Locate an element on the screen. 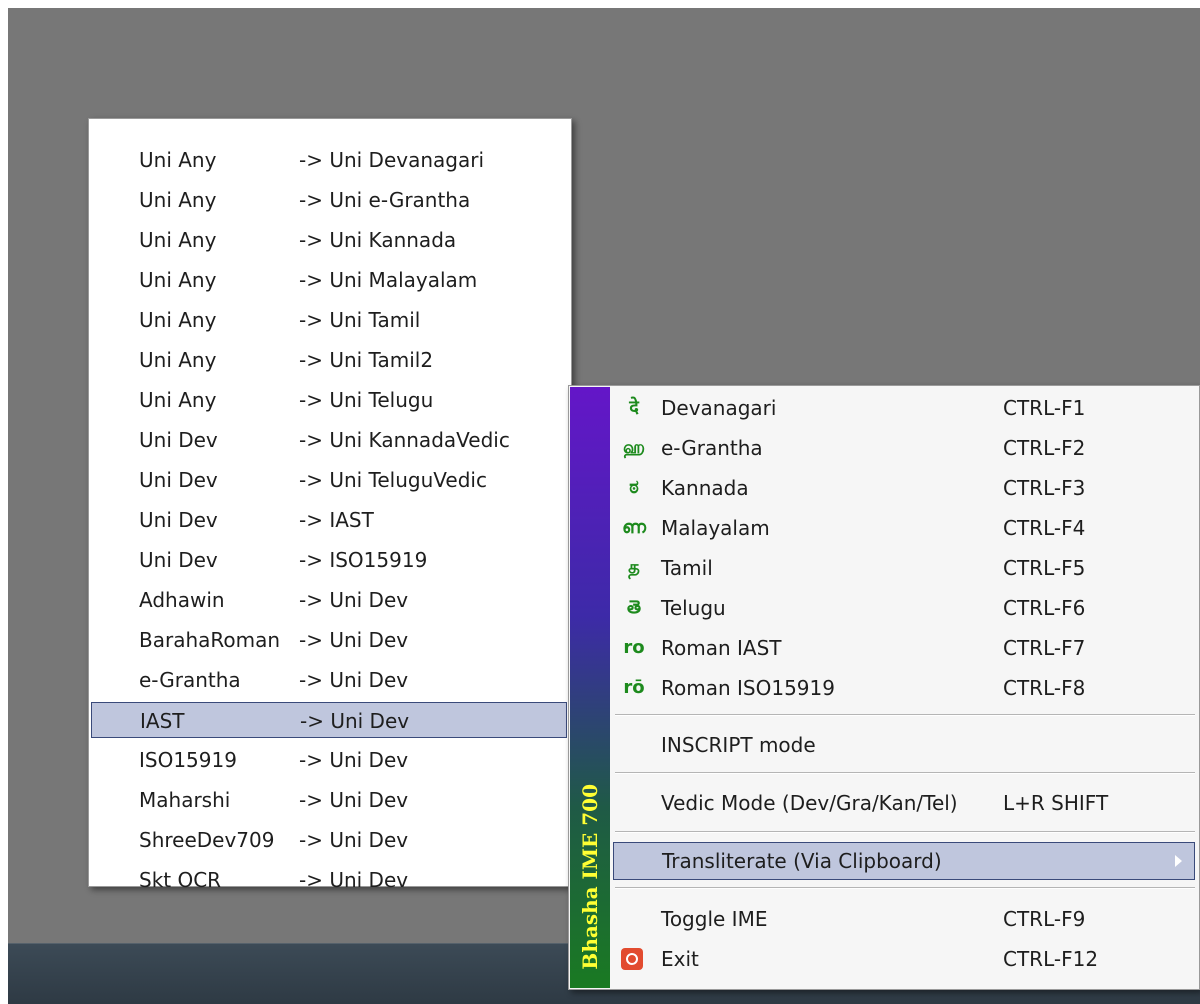  script-item-label: Devanagari is located at coordinates (719, 408).